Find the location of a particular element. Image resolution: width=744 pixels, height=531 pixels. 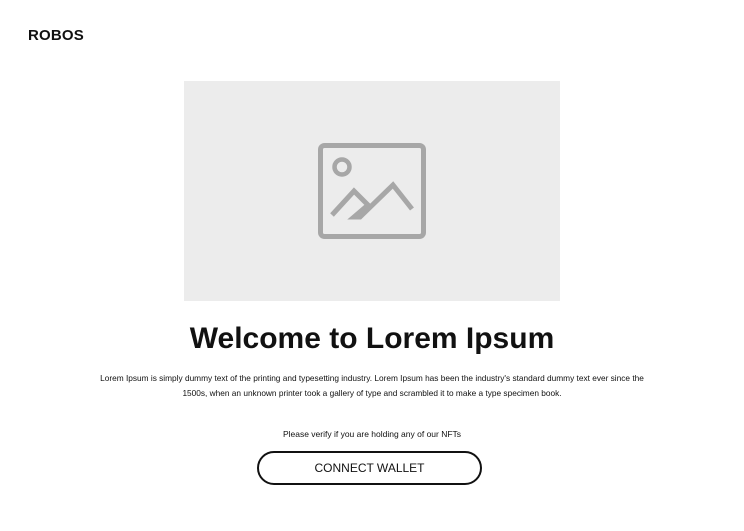

connect-wallet-button-label: CONNECT WALLET is located at coordinates (369, 468).